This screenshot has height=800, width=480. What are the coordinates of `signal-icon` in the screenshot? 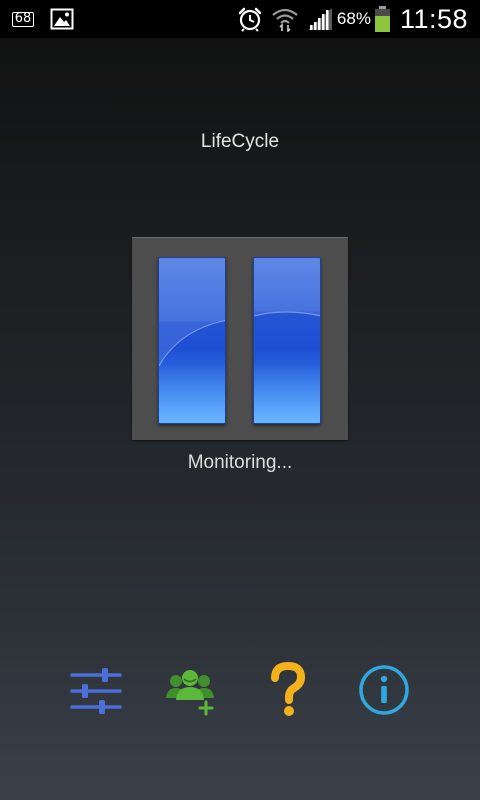 It's located at (319, 19).